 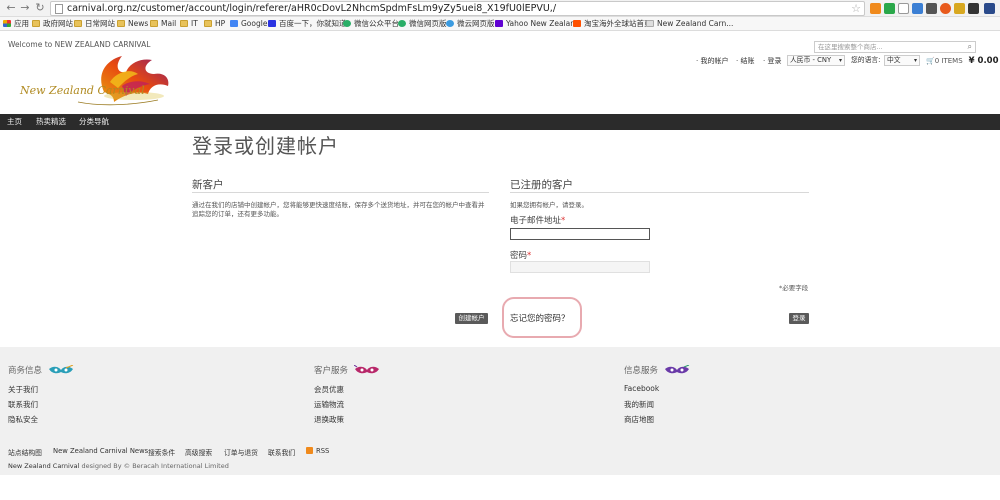 I want to click on footer-link-shipping: 运输物流, so click(x=329, y=404).